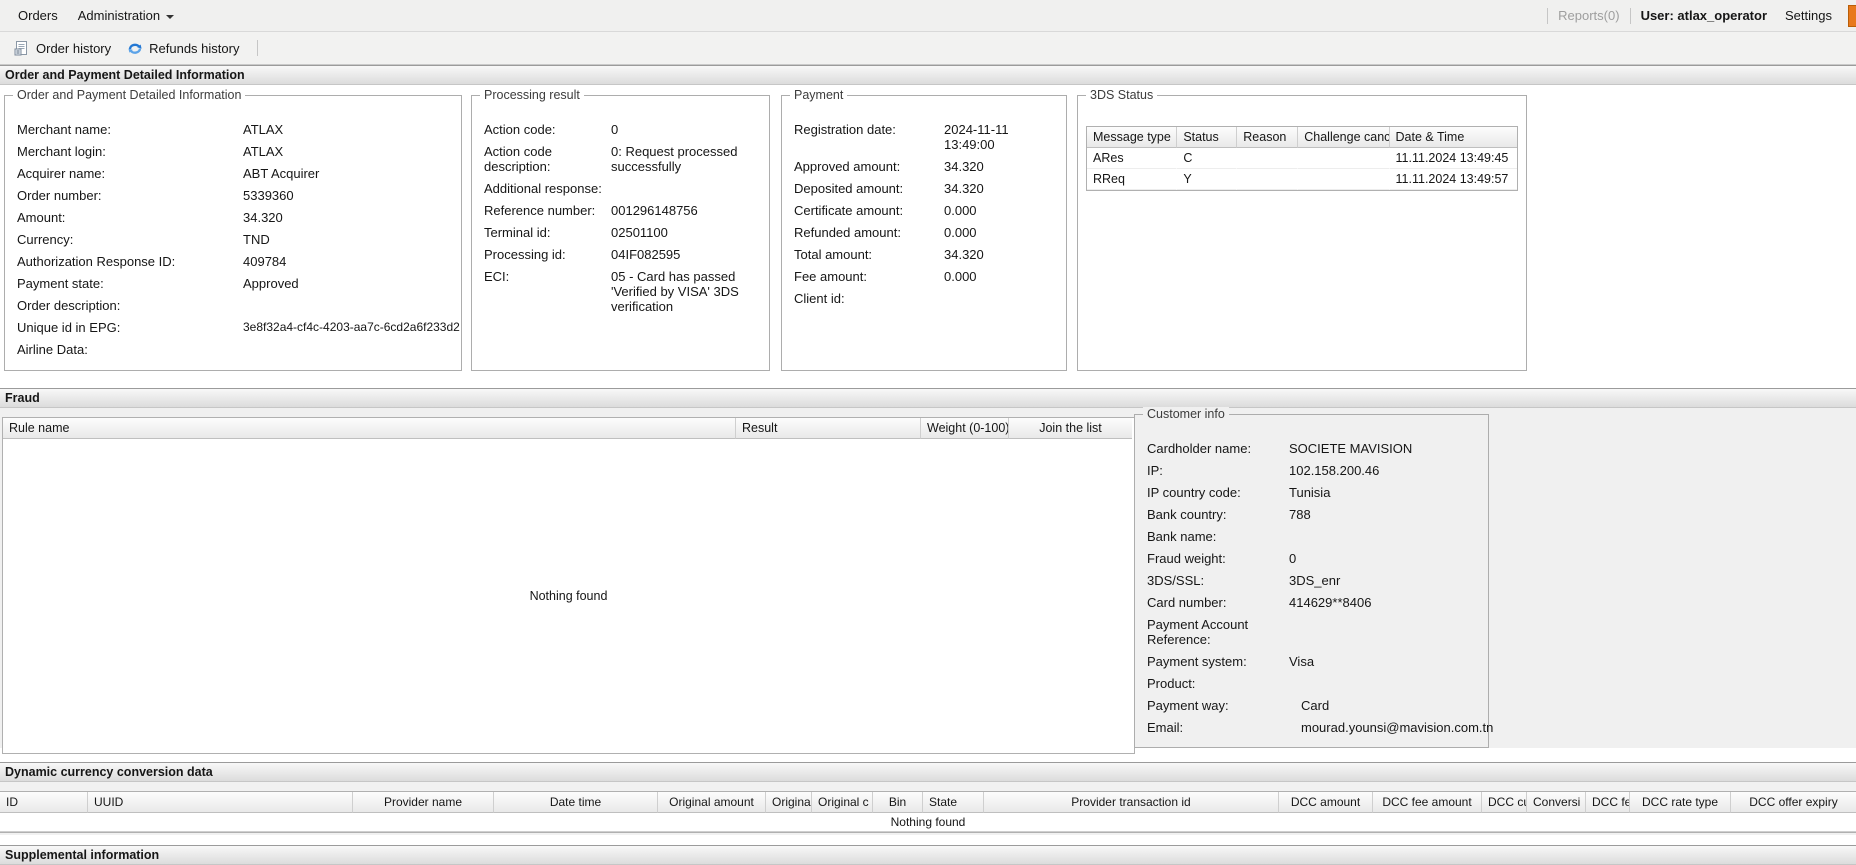  Describe the element at coordinates (1556, 802) in the screenshot. I see `column-header: Conversi` at that location.